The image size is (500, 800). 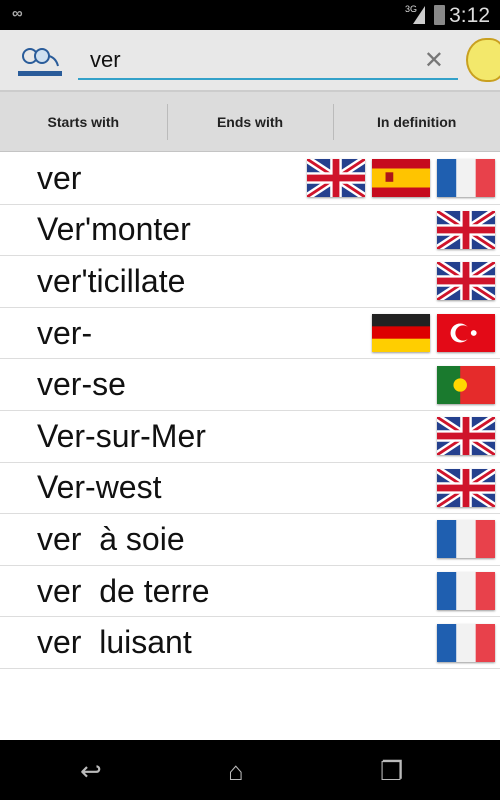 I want to click on result-word: ver, so click(x=59, y=177).